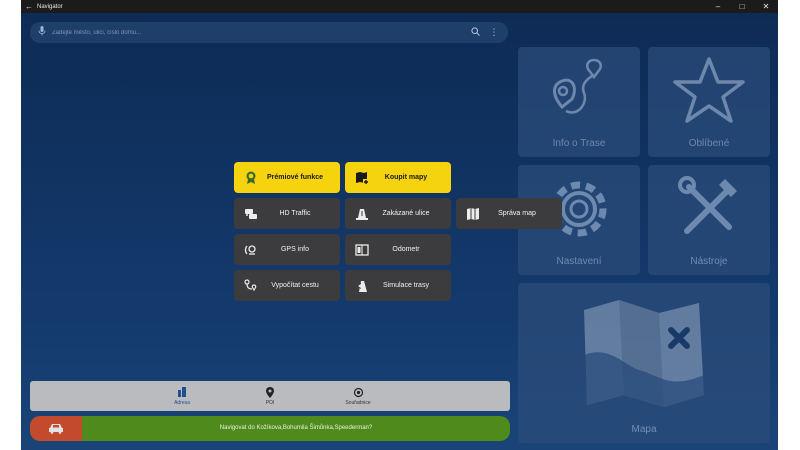 The image size is (800, 450). Describe the element at coordinates (362, 250) in the screenshot. I see `odometer-icon` at that location.